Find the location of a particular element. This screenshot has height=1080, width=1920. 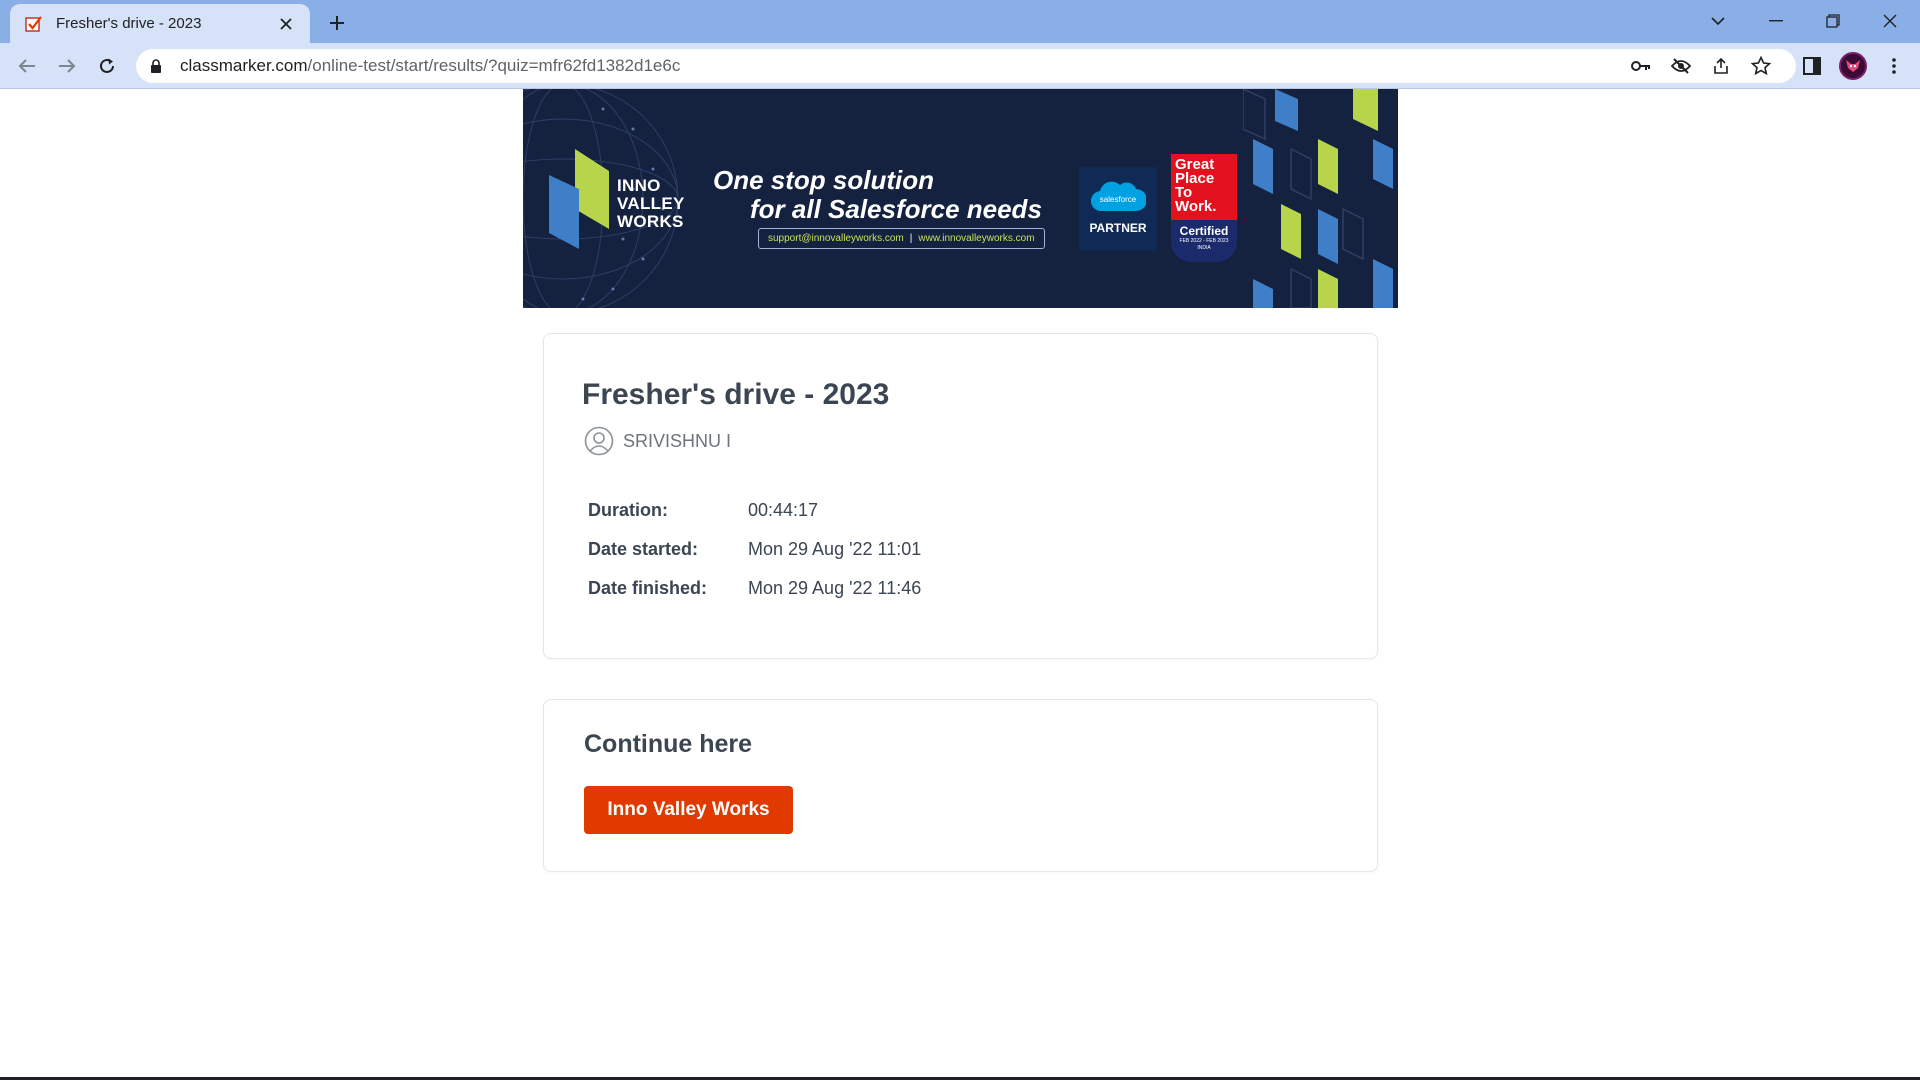

inno-valley-works-button: Inno Valley Works is located at coordinates (688, 810).